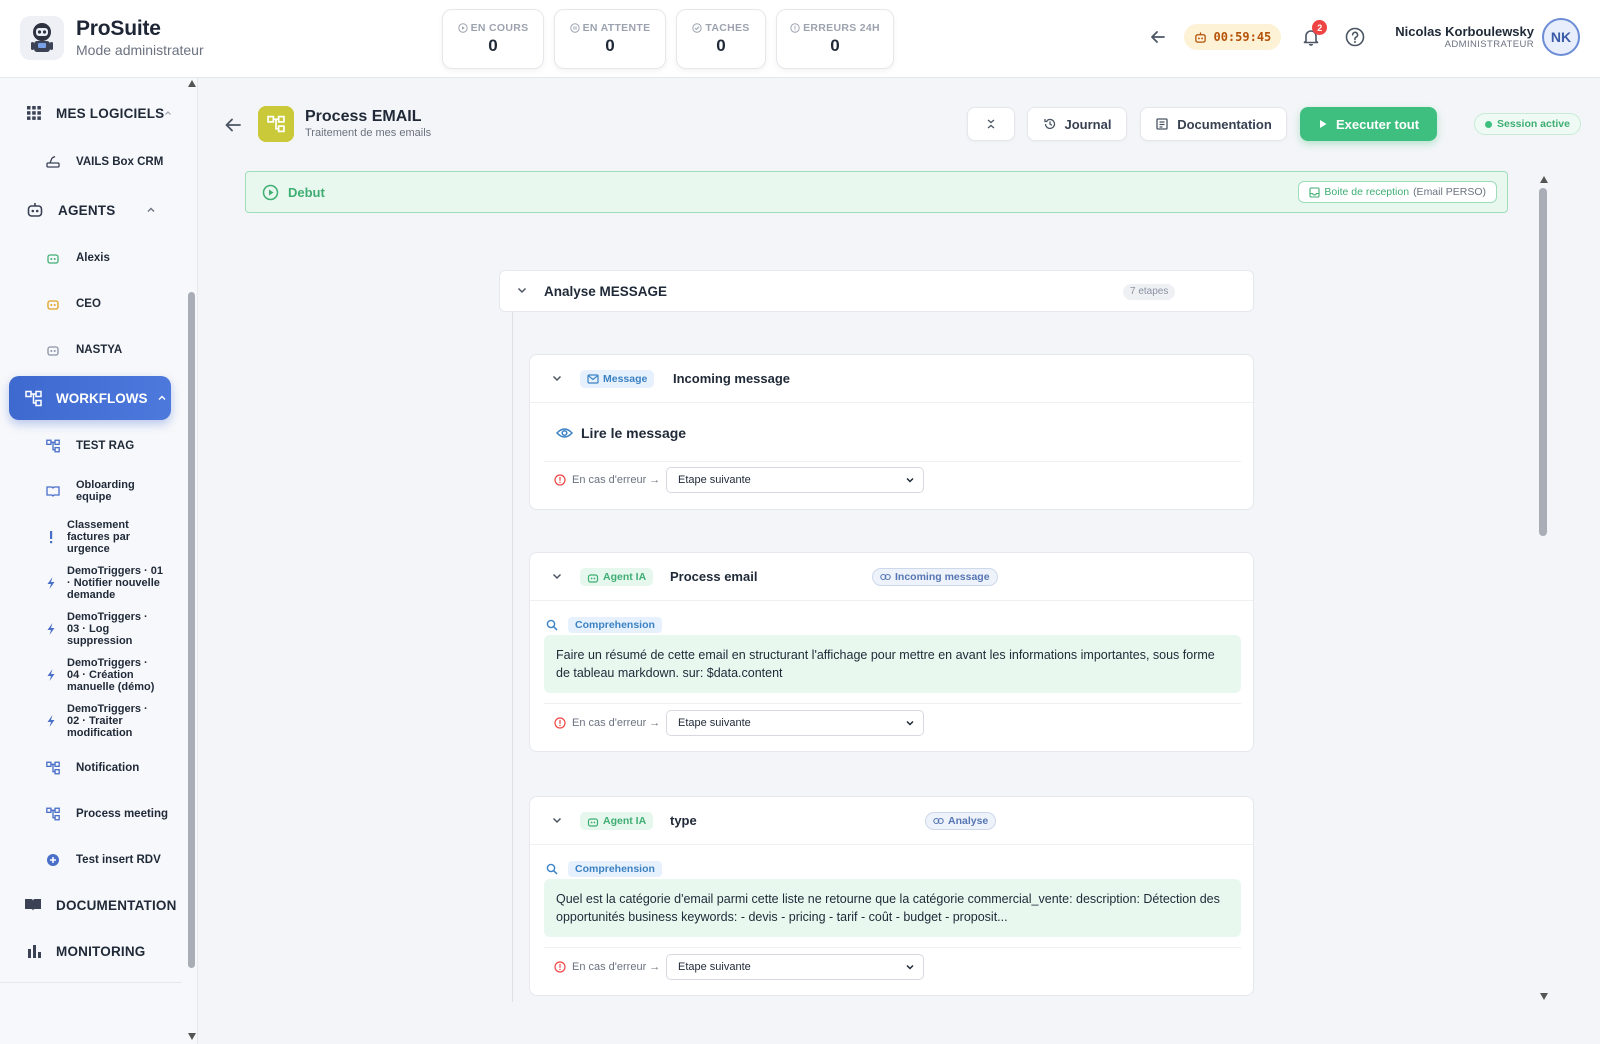  I want to click on session-status-badge: Session active, so click(1527, 124).